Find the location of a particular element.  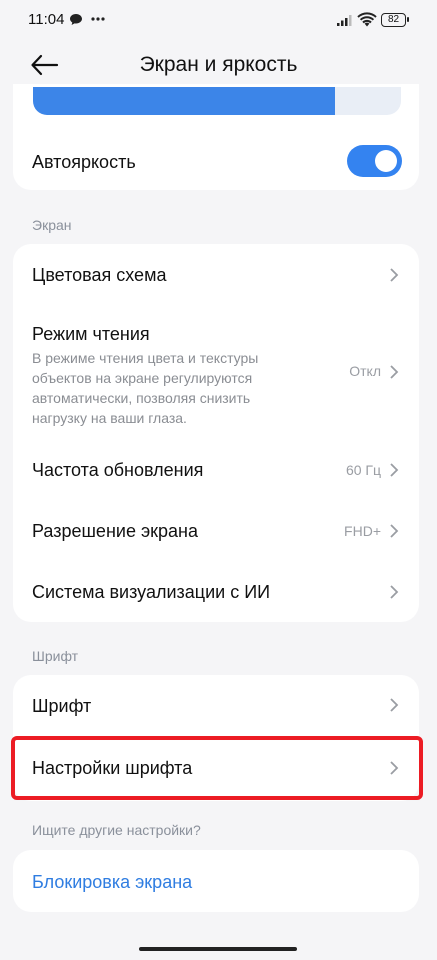

row-ai-visualization: Система визуализации с ИИ is located at coordinates (216, 593).